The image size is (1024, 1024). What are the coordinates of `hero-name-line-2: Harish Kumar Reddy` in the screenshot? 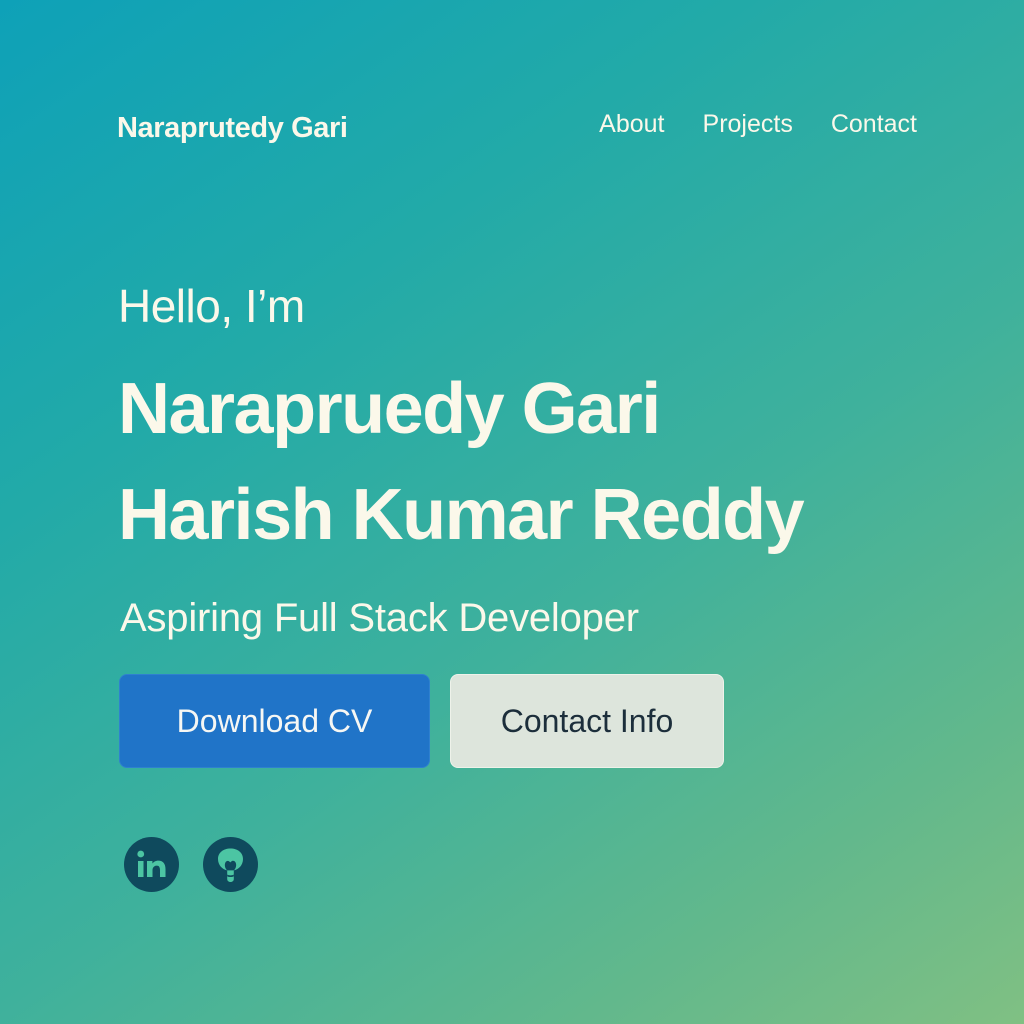 It's located at (461, 515).